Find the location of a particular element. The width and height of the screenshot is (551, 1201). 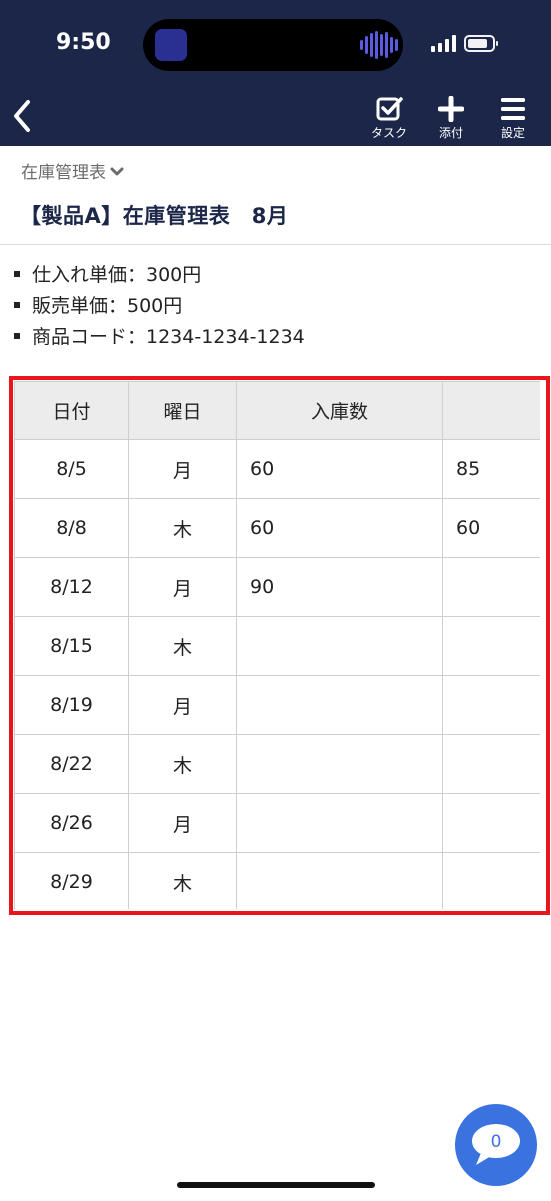

home-indicator is located at coordinates (276, 1185).